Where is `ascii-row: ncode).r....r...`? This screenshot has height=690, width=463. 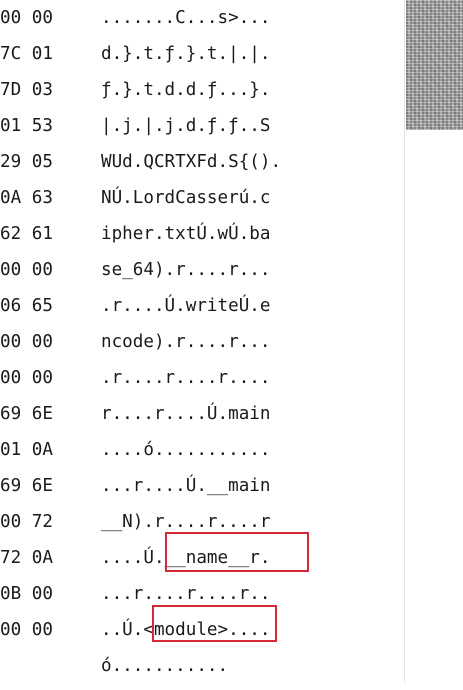
ascii-row: ncode).r....r... is located at coordinates (186, 342).